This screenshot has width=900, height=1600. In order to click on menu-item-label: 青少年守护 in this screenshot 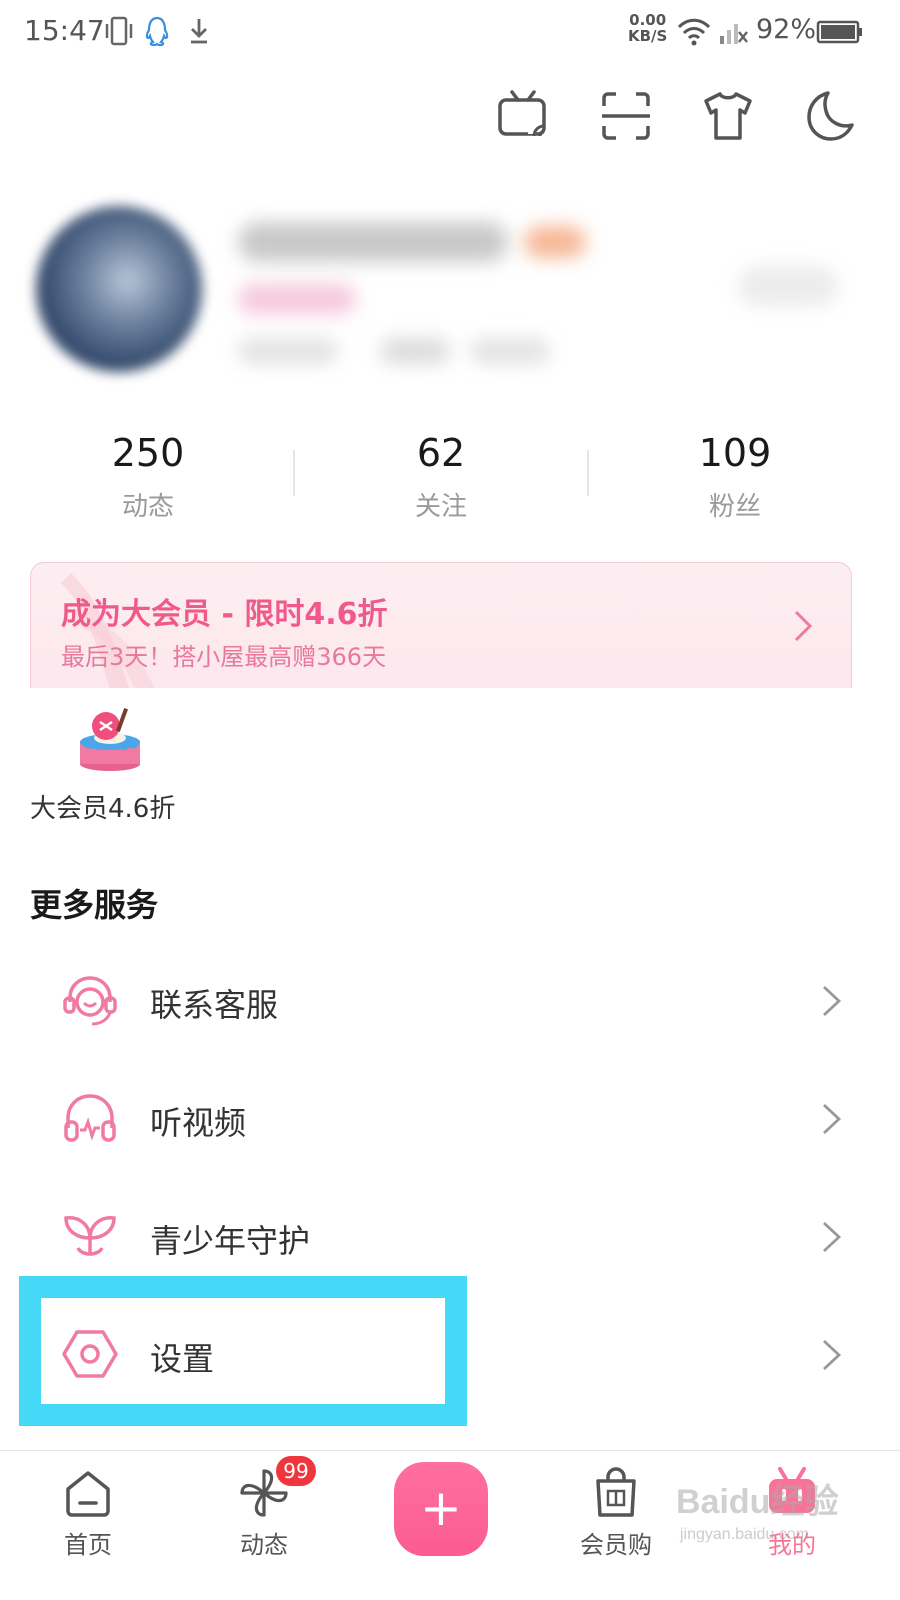, I will do `click(230, 1241)`.